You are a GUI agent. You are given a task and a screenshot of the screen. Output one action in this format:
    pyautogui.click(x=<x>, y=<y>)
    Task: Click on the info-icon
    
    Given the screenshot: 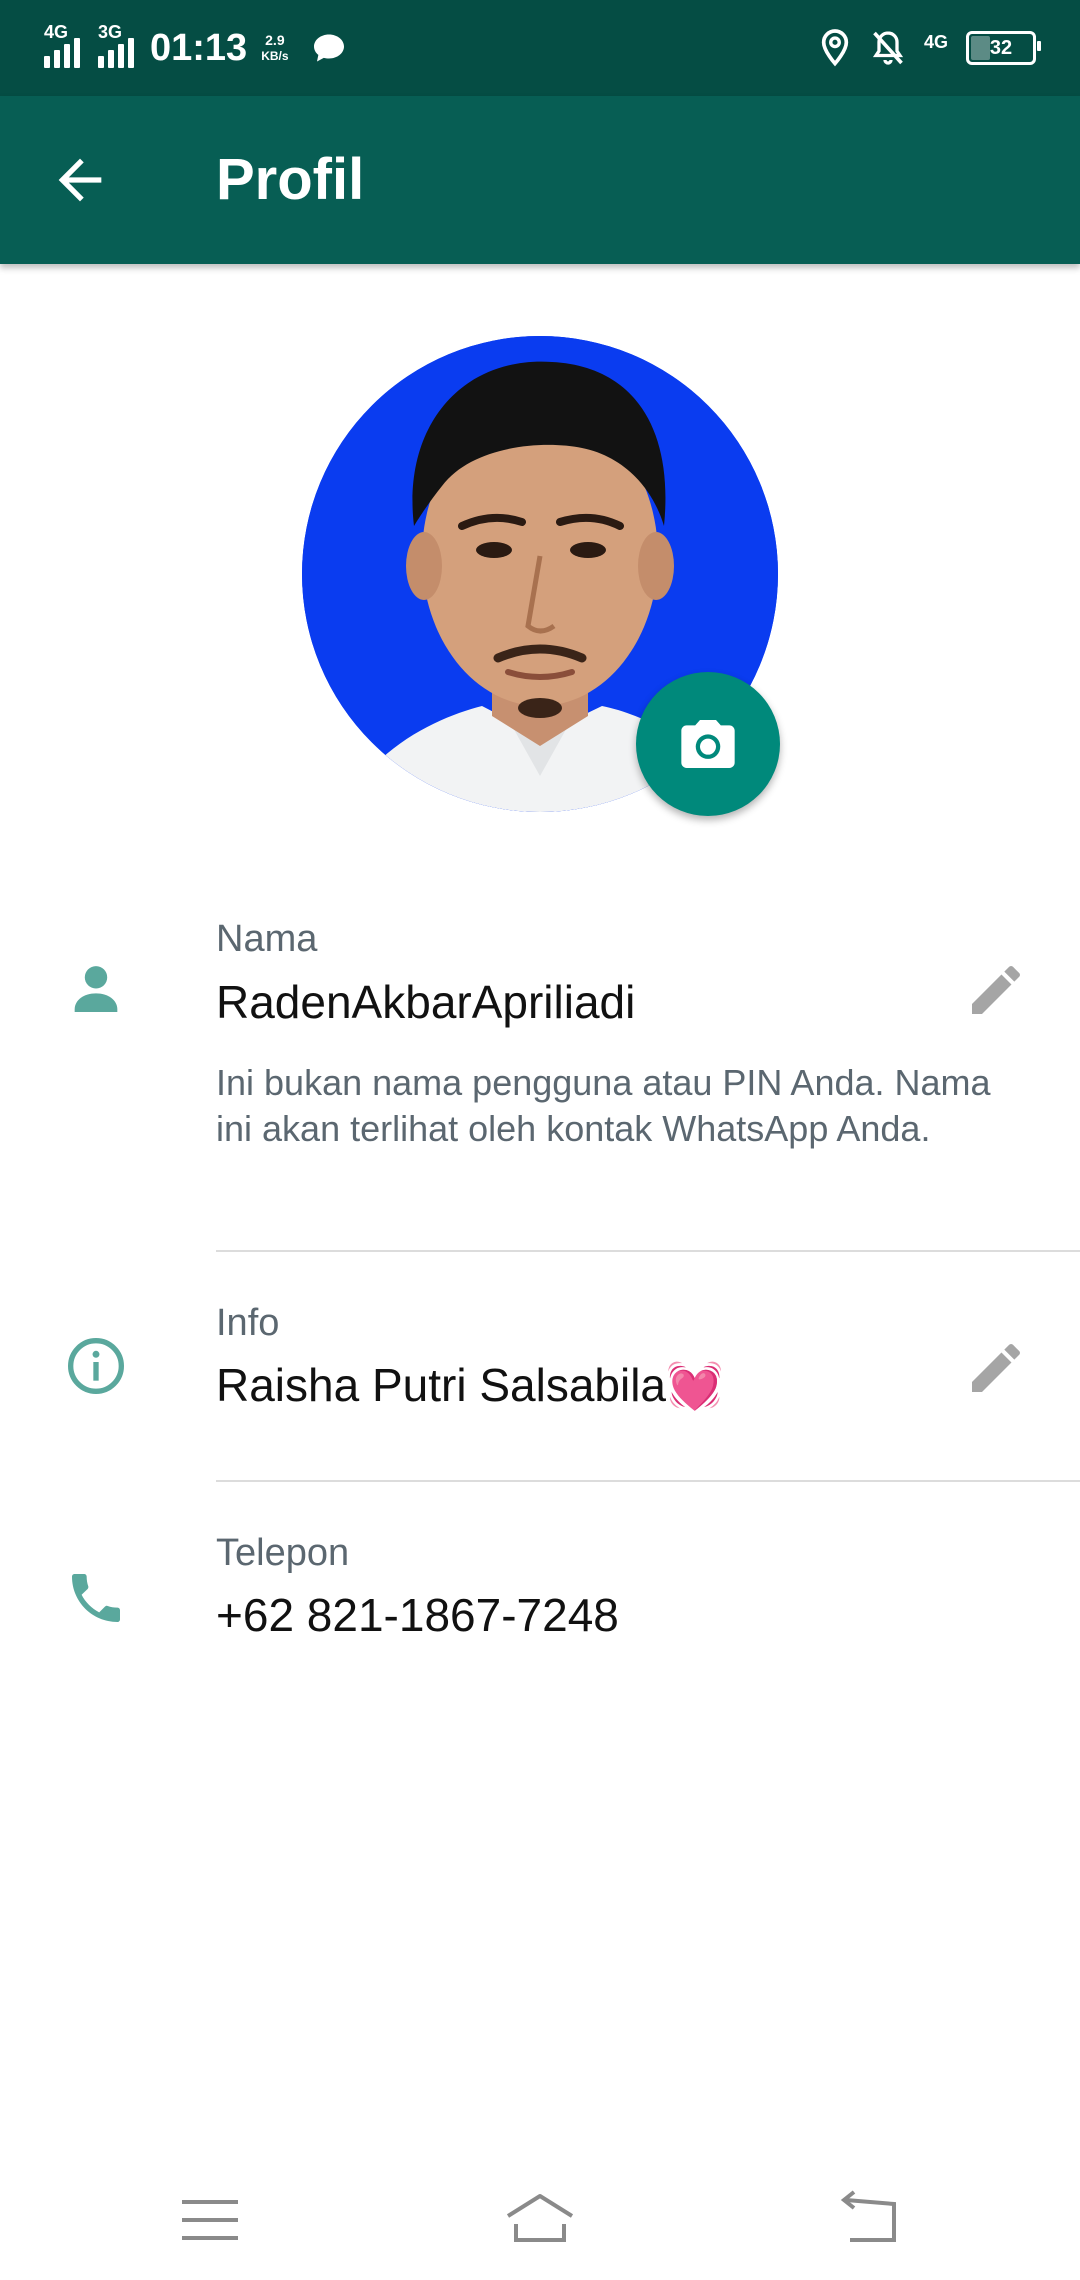 What is the action you would take?
    pyautogui.click(x=96, y=1366)
    